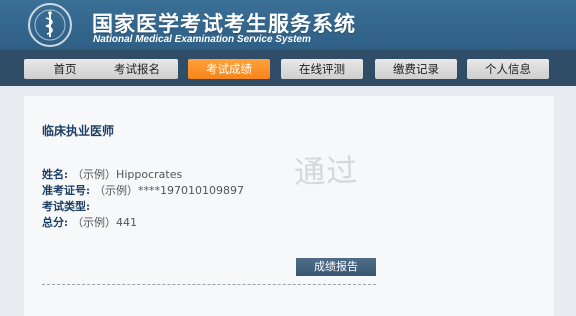 The image size is (576, 316). Describe the element at coordinates (326, 172) in the screenshot. I see `pass-stamp: 通过` at that location.